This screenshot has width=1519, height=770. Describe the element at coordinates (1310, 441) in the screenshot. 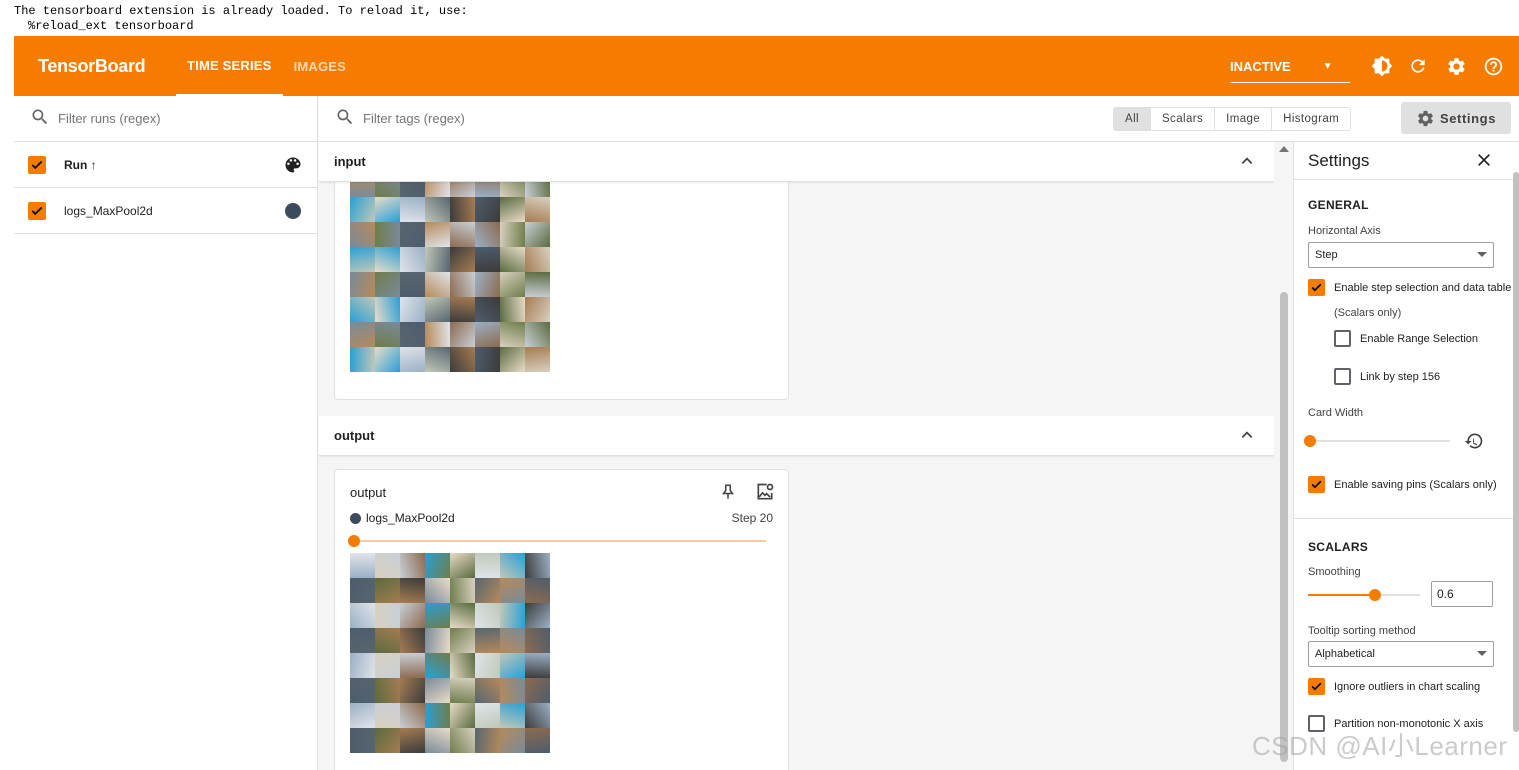

I see `card-width-knob` at that location.